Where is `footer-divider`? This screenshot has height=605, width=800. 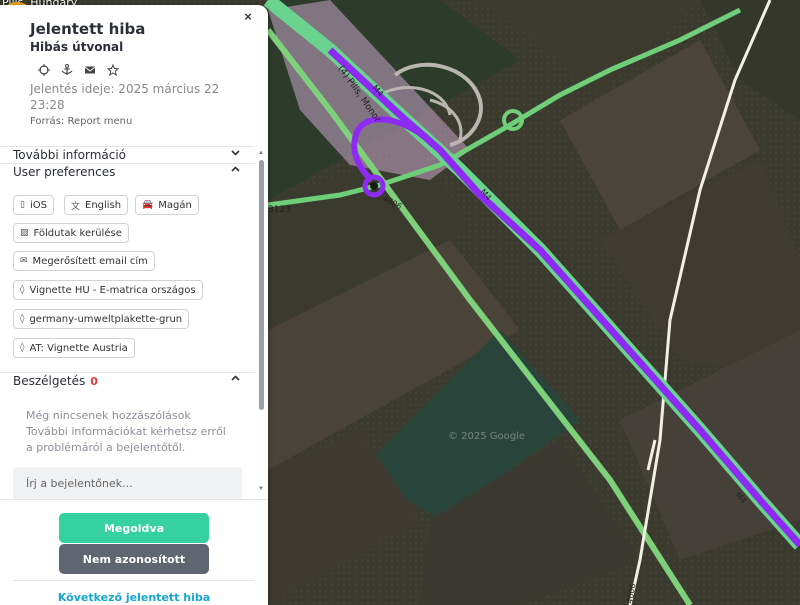
footer-divider is located at coordinates (134, 499).